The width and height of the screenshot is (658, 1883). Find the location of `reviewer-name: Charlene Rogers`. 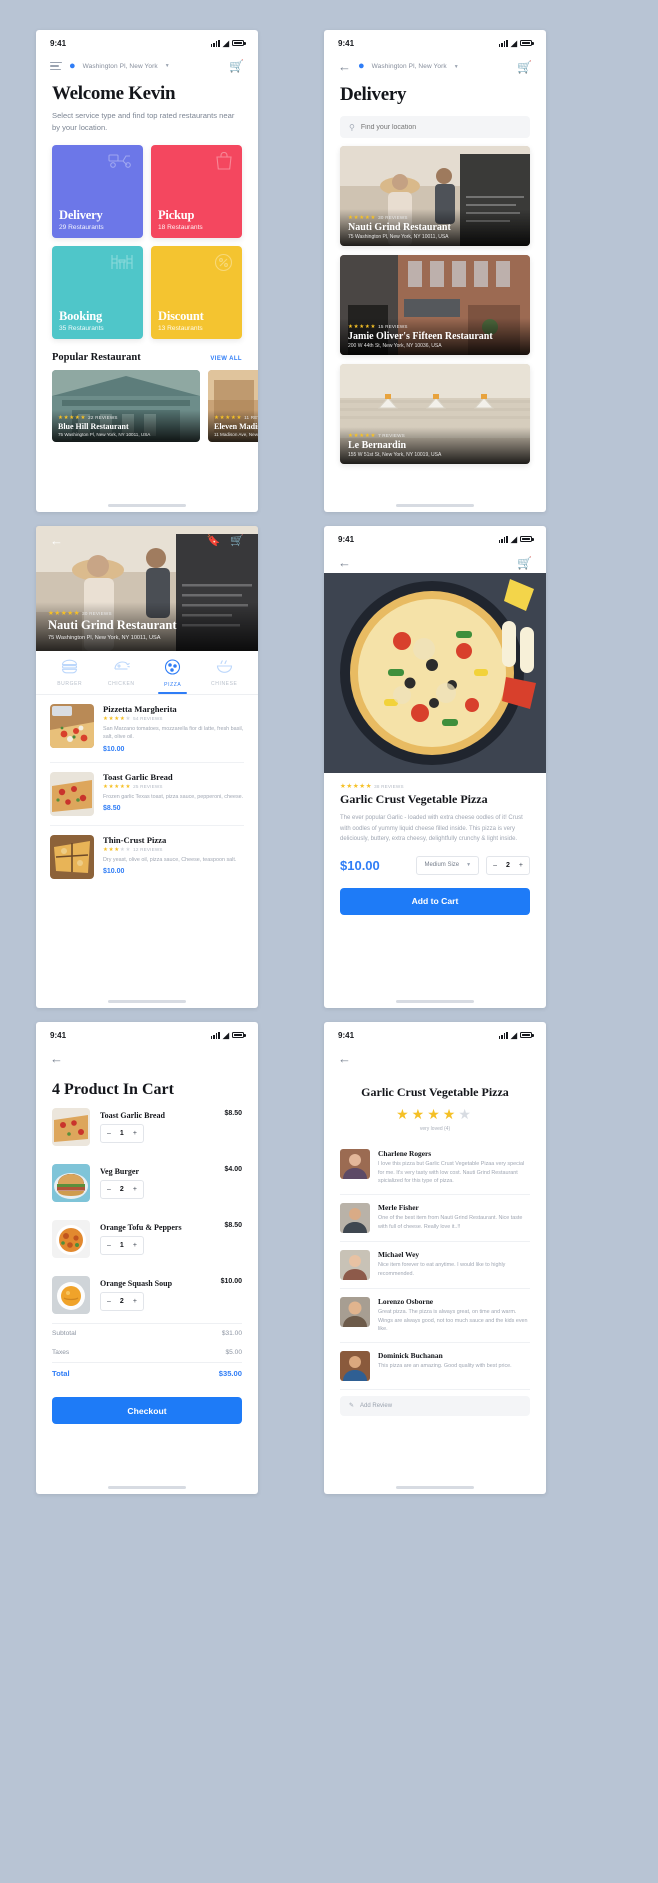

reviewer-name: Charlene Rogers is located at coordinates (405, 1153).